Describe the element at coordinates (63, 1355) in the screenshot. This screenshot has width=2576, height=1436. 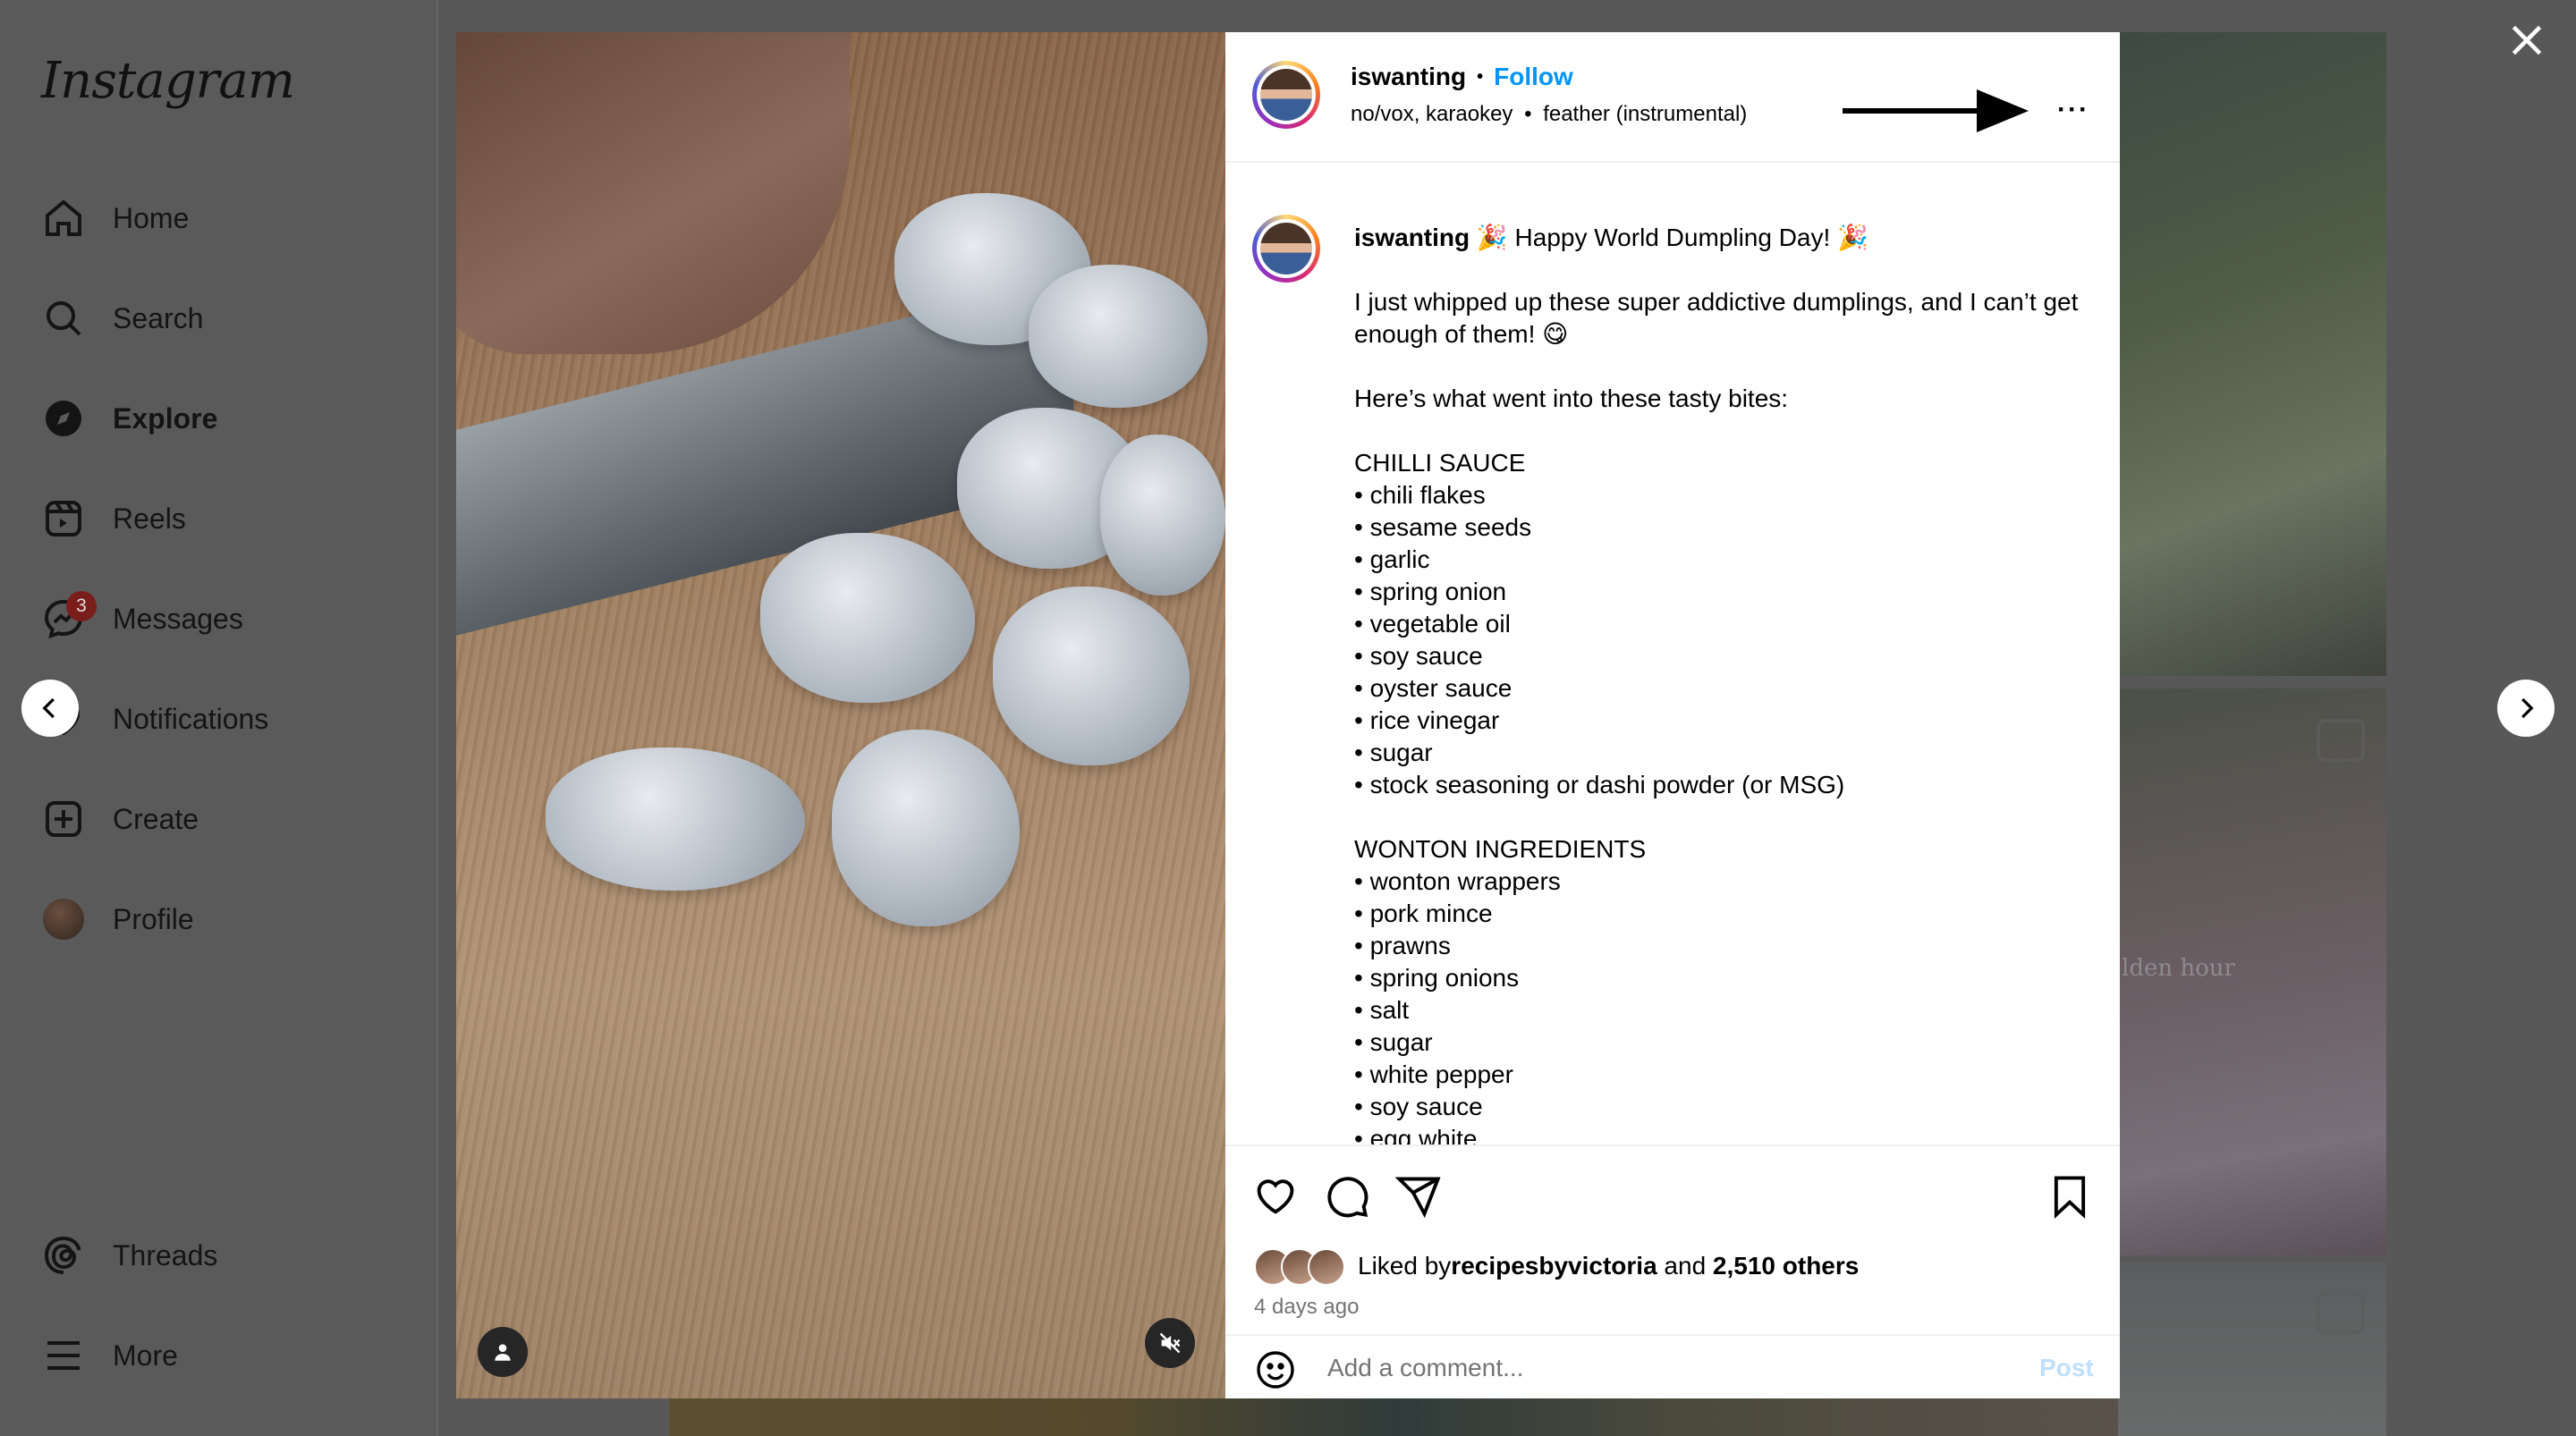
I see `menu-icon` at that location.